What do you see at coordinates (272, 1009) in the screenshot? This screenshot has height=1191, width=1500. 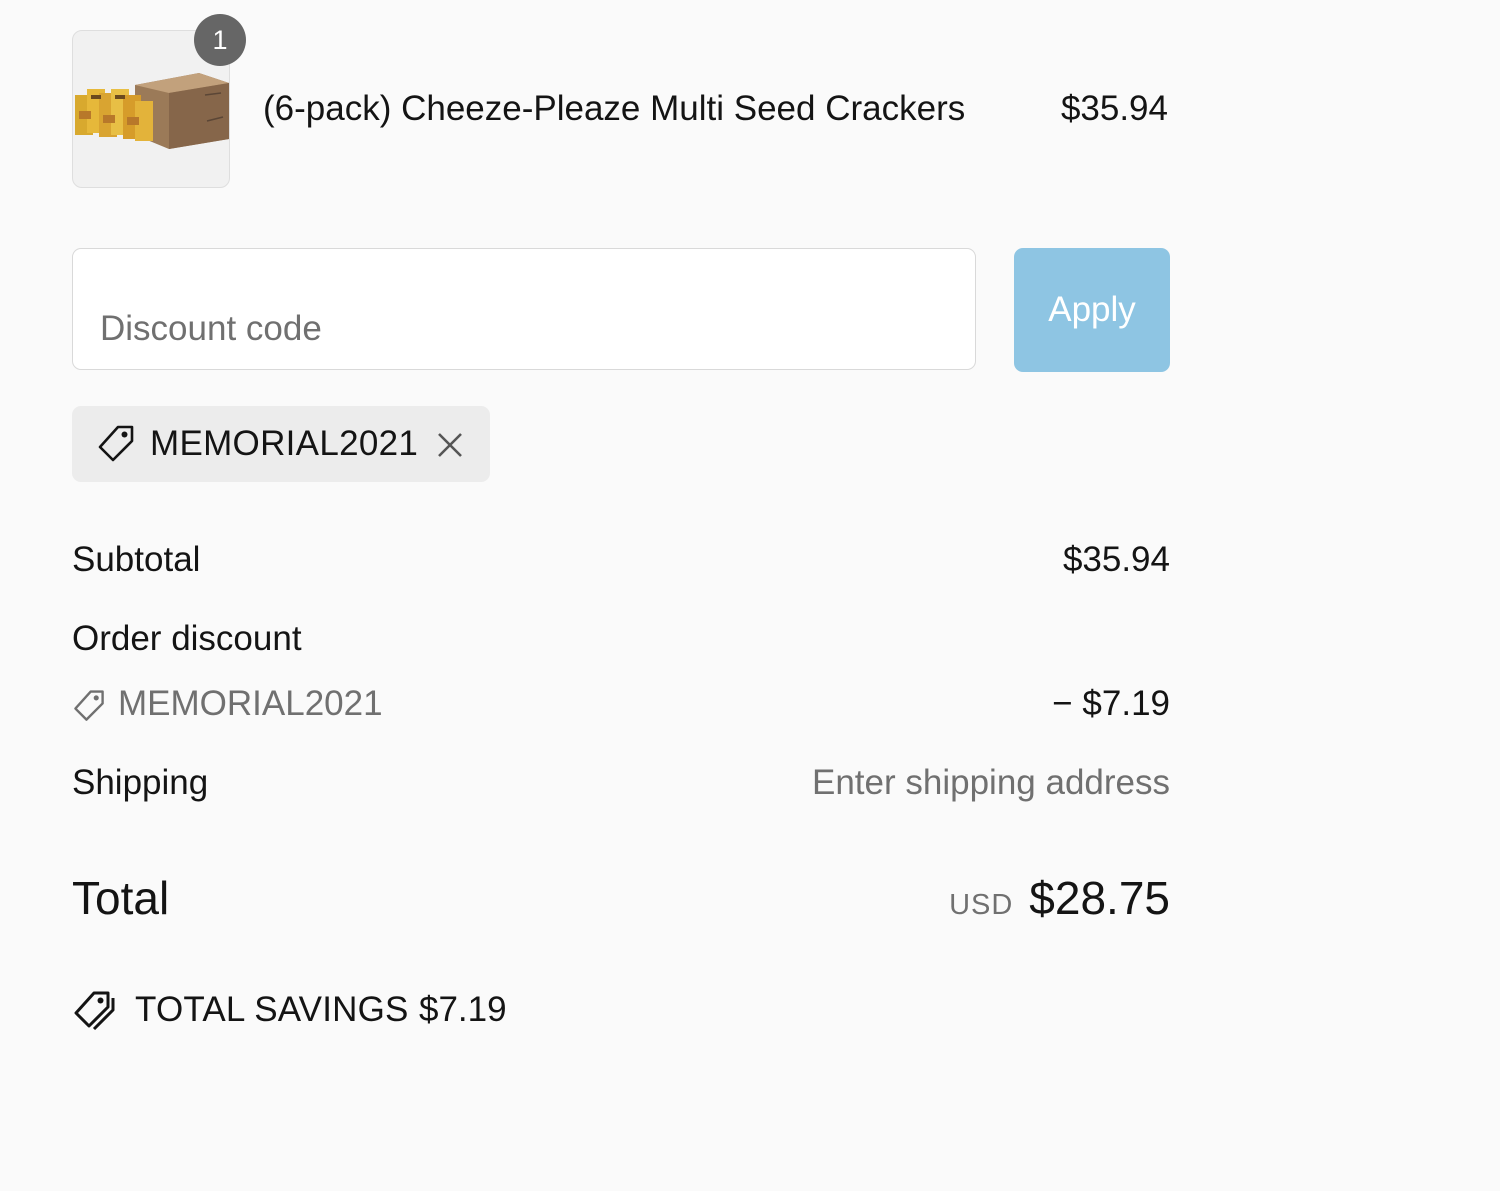 I see `total-savings-label: TOTAL SAVINGS` at bounding box center [272, 1009].